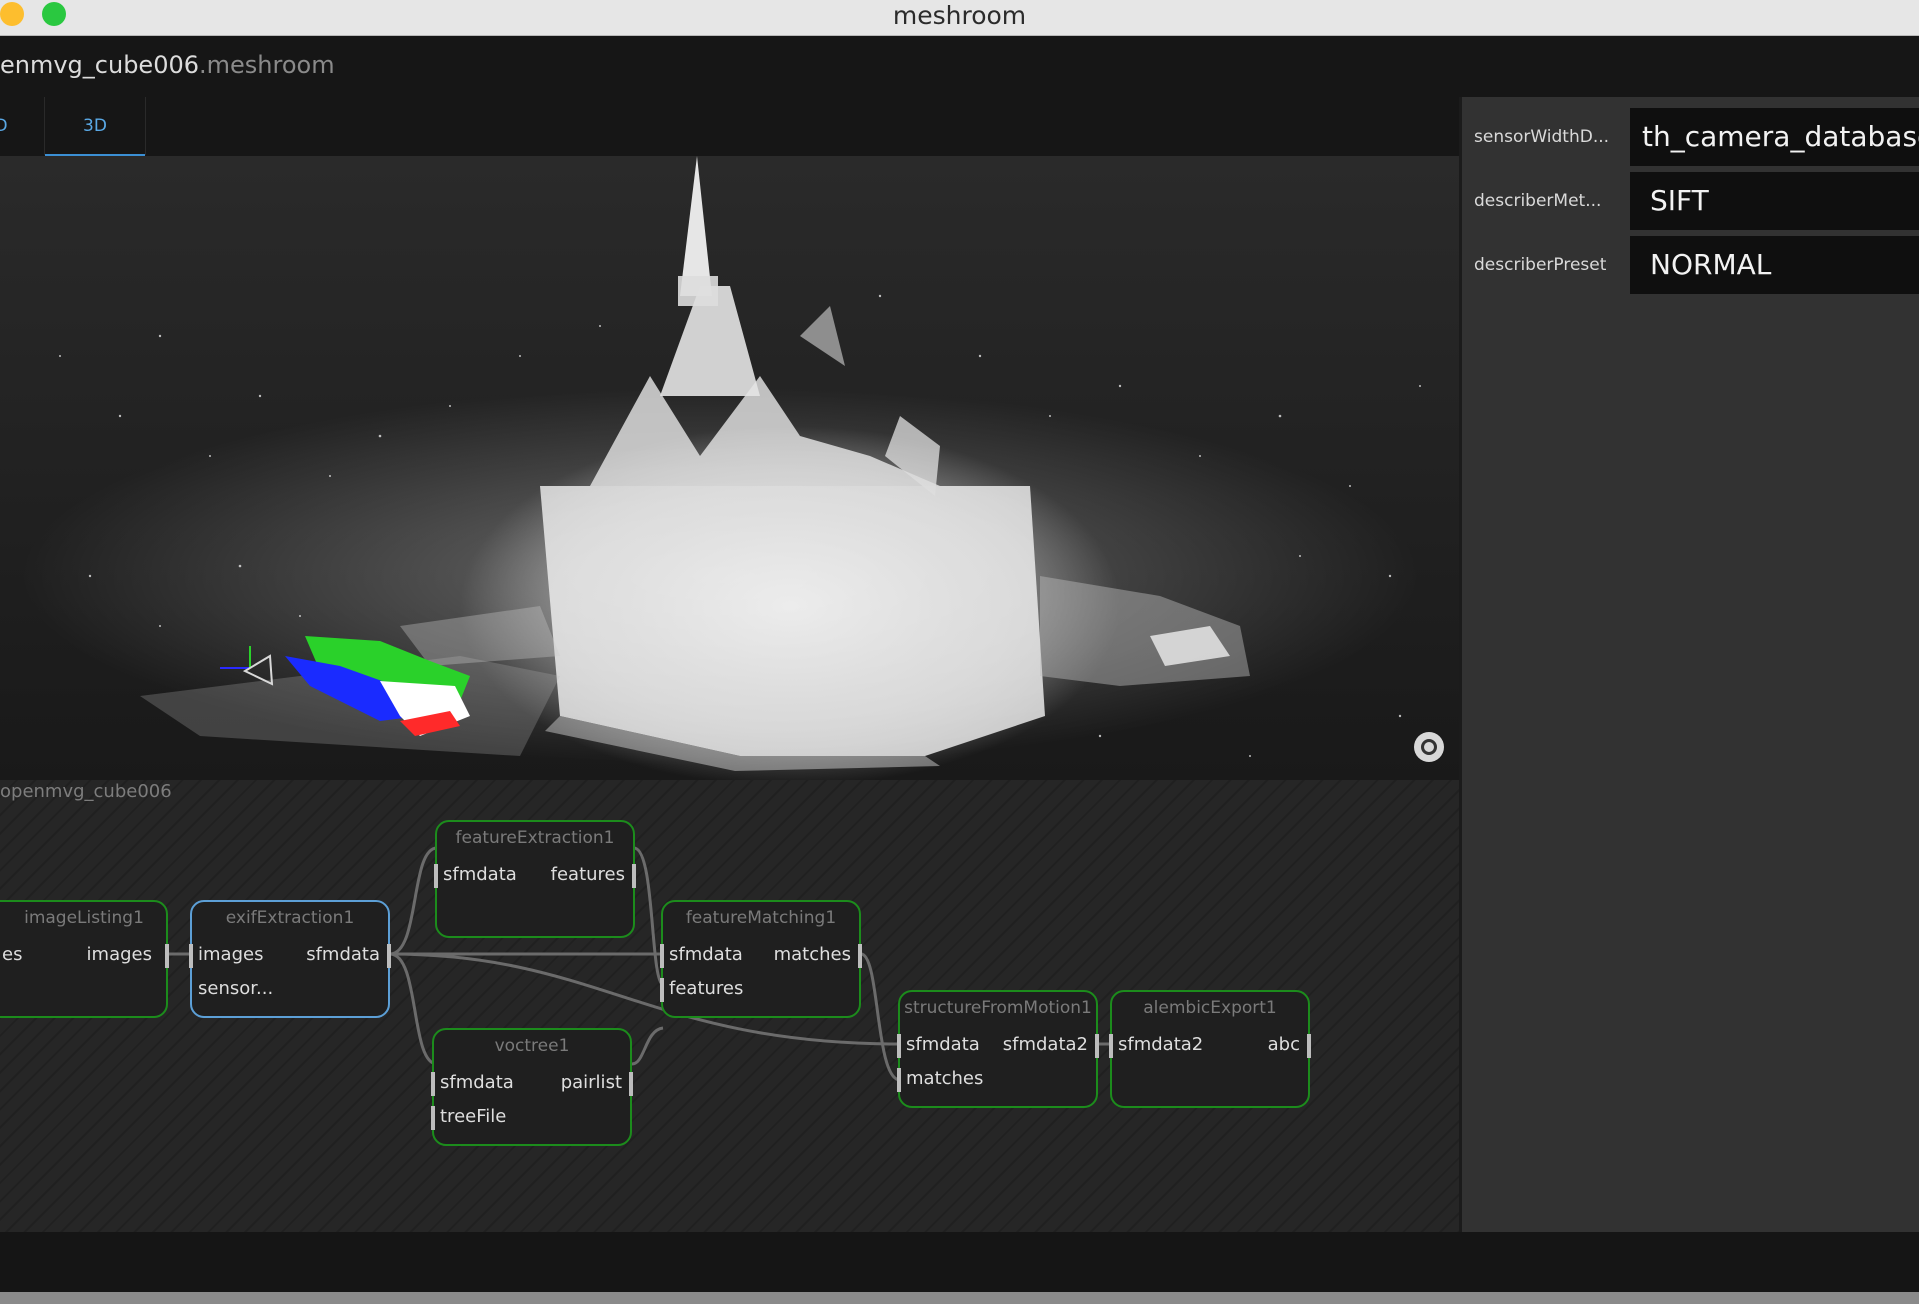  What do you see at coordinates (1540, 265) in the screenshot?
I see `param-label-describer-preset: describerPreset` at bounding box center [1540, 265].